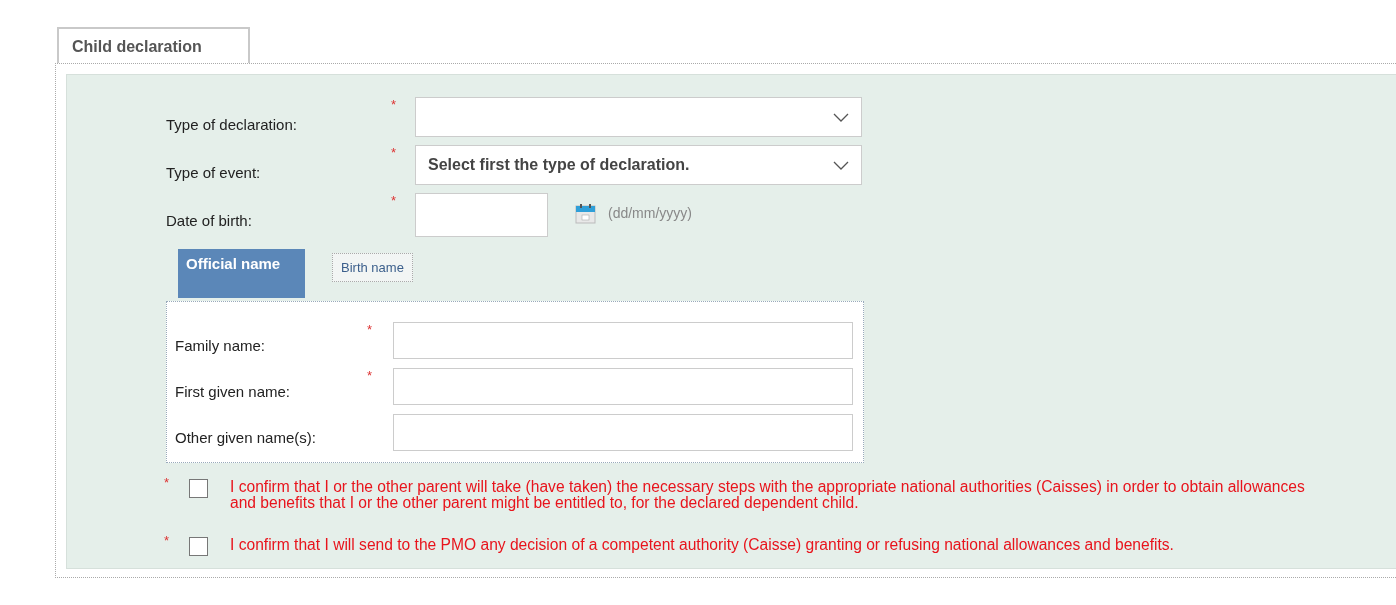 This screenshot has height=605, width=1396. I want to click on date-field, so click(481, 215).